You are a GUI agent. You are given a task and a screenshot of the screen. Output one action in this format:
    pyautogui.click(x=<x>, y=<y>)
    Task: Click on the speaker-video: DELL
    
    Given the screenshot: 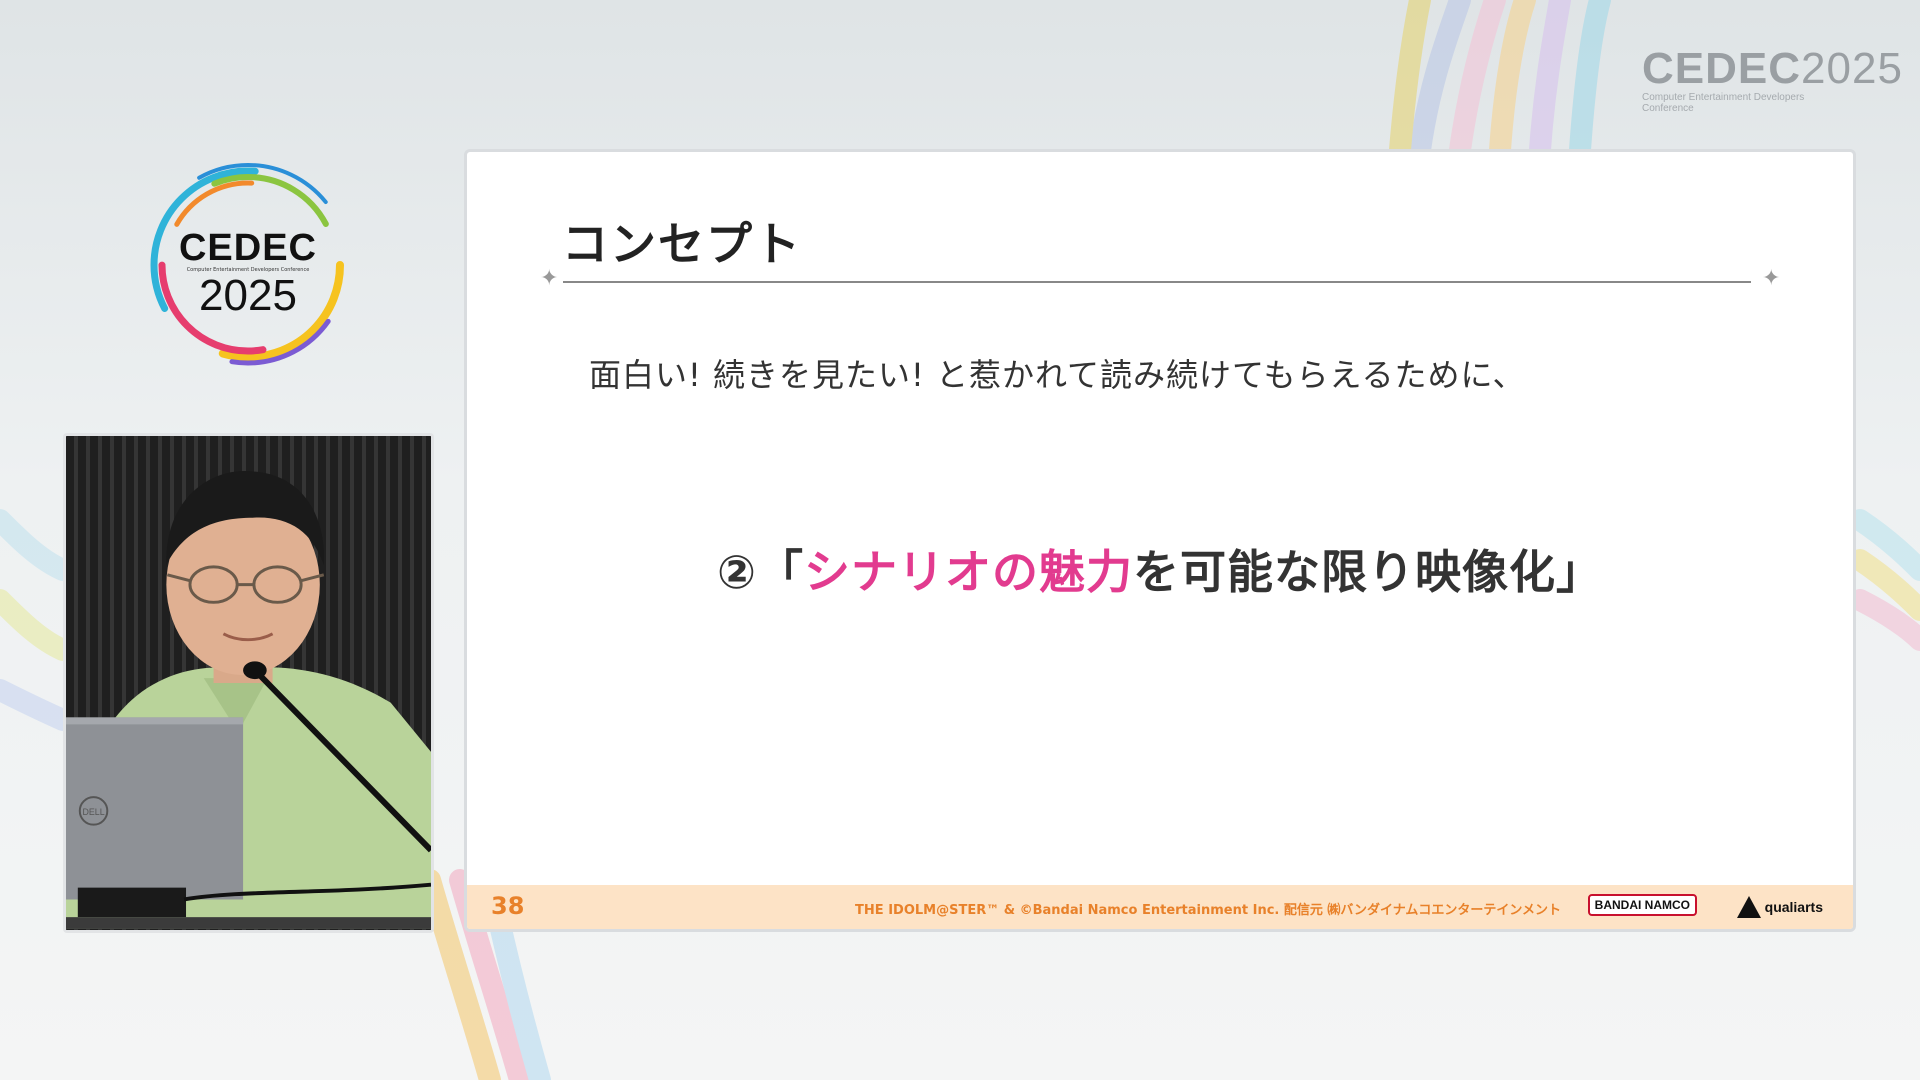 What is the action you would take?
    pyautogui.click(x=248, y=683)
    